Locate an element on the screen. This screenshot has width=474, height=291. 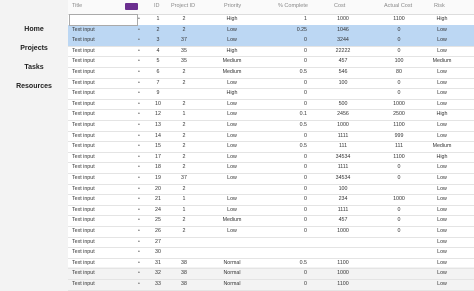
cell-cost: 1100 is located at coordinates (343, 284).